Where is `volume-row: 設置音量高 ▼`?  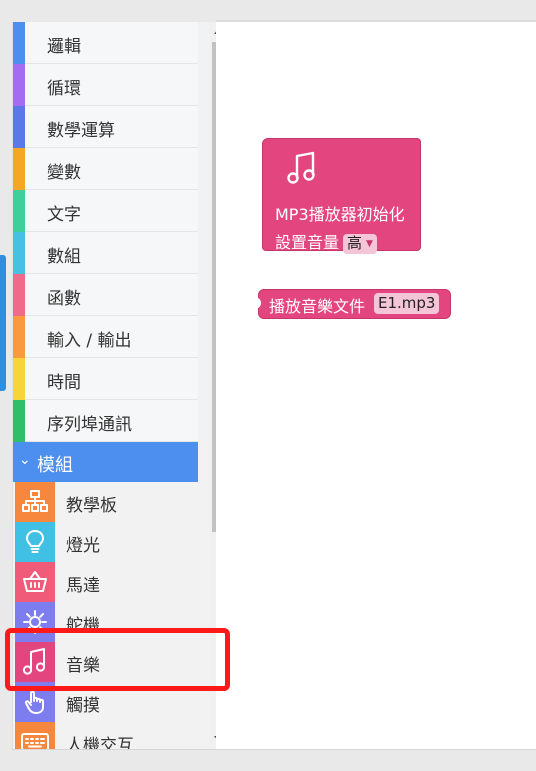 volume-row: 設置音量高 ▼ is located at coordinates (326, 241).